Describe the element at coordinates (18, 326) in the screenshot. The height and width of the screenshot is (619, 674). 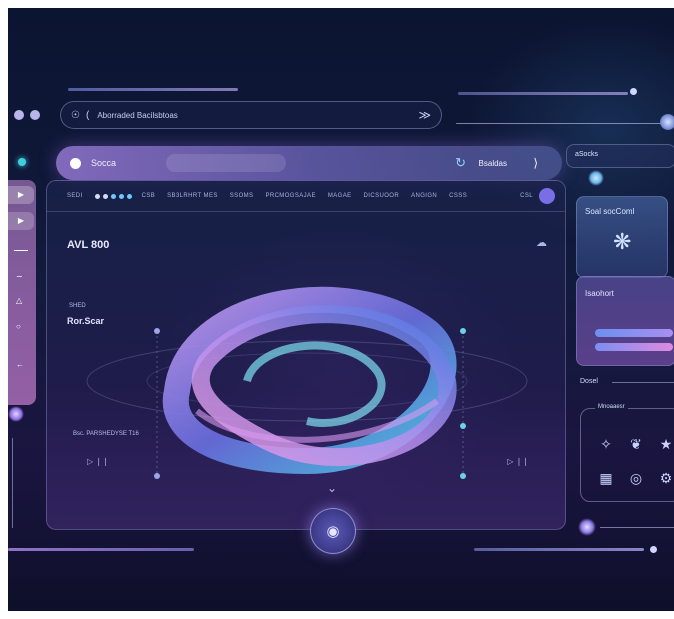
I see `sidebar-circle-icon: ○` at that location.